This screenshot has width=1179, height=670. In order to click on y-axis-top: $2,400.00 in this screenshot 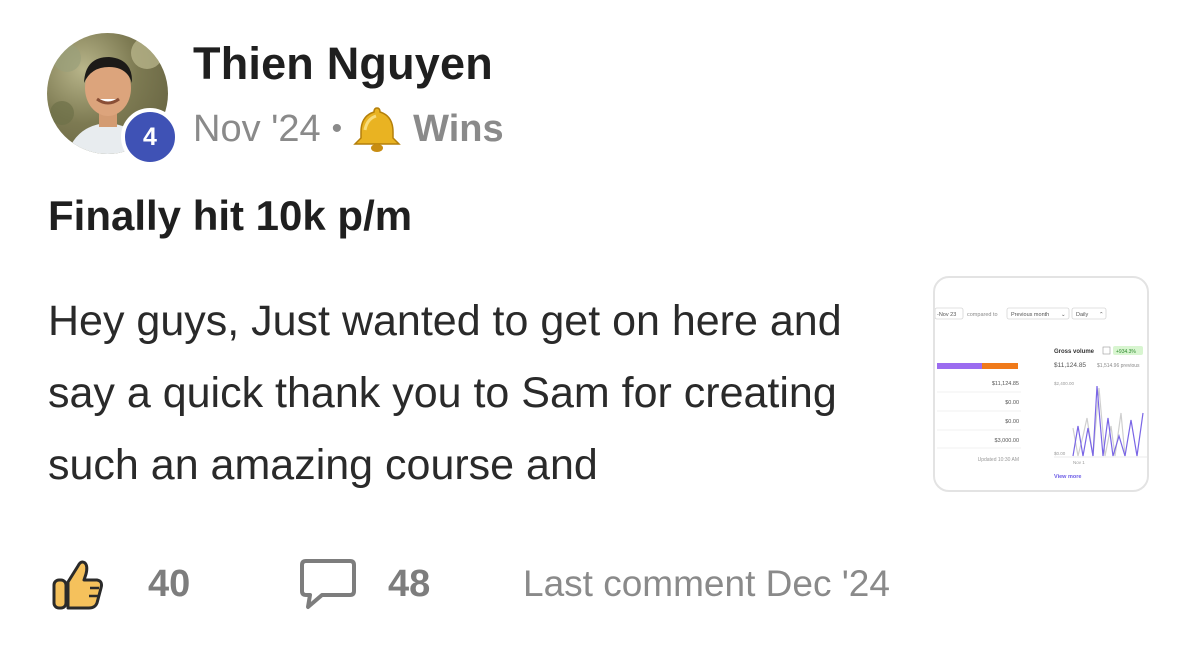, I will do `click(1064, 383)`.